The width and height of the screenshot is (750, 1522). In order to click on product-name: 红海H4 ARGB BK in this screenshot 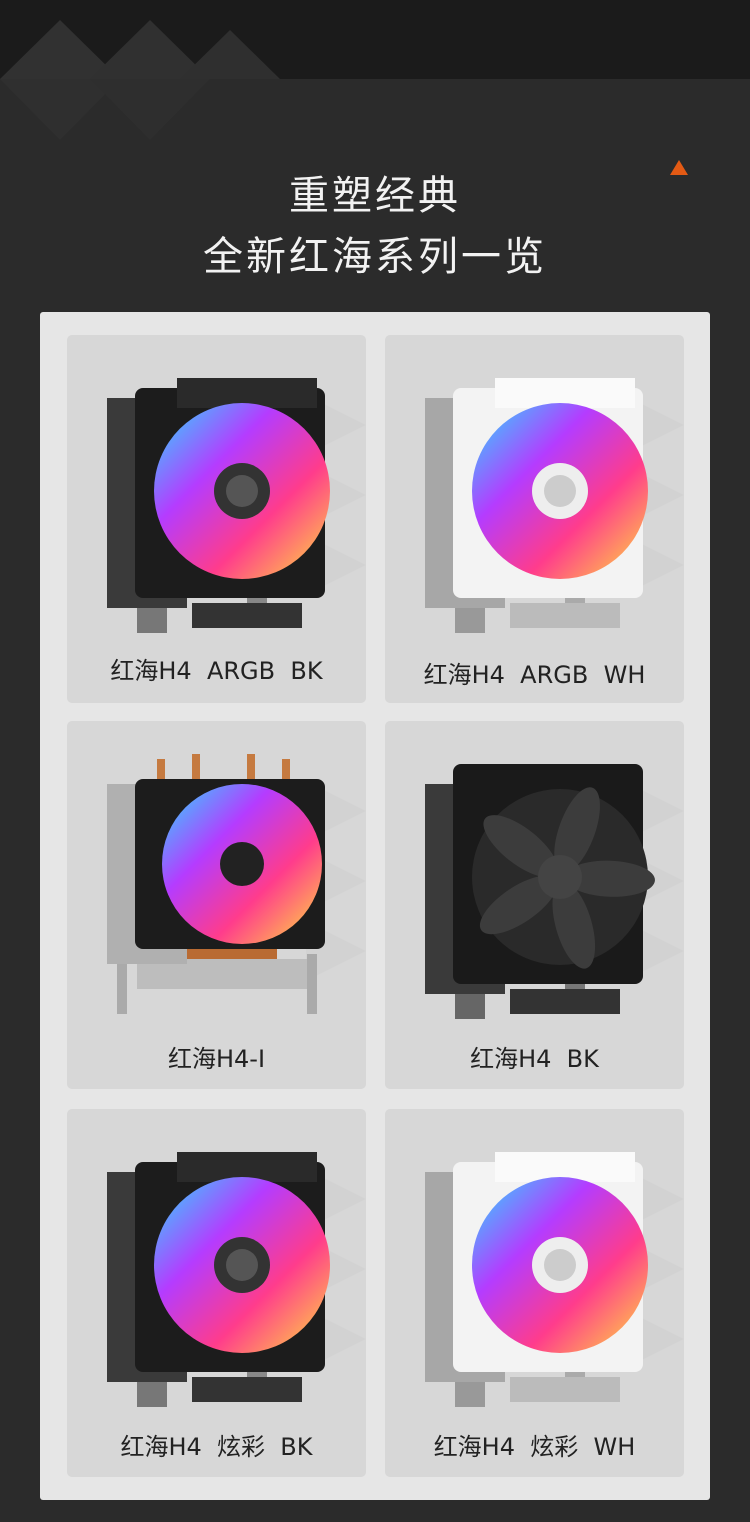, I will do `click(216, 671)`.